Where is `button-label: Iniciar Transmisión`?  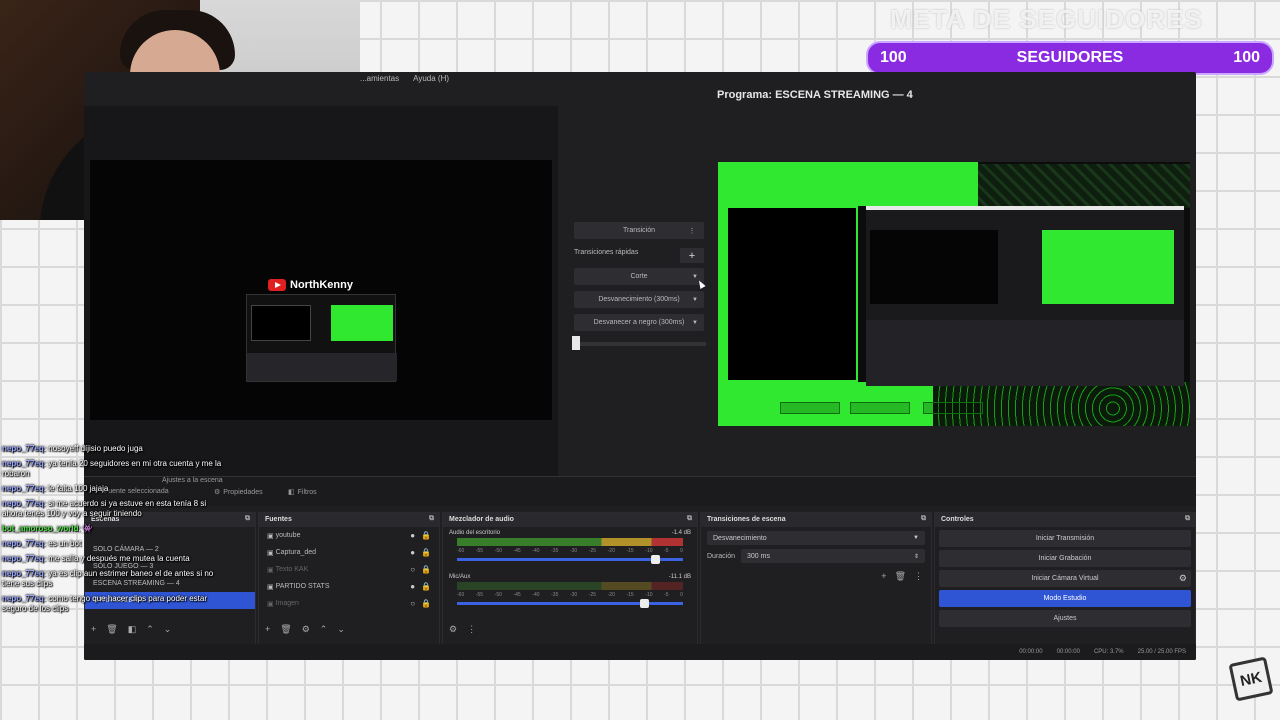
button-label: Iniciar Transmisión is located at coordinates (1065, 538).